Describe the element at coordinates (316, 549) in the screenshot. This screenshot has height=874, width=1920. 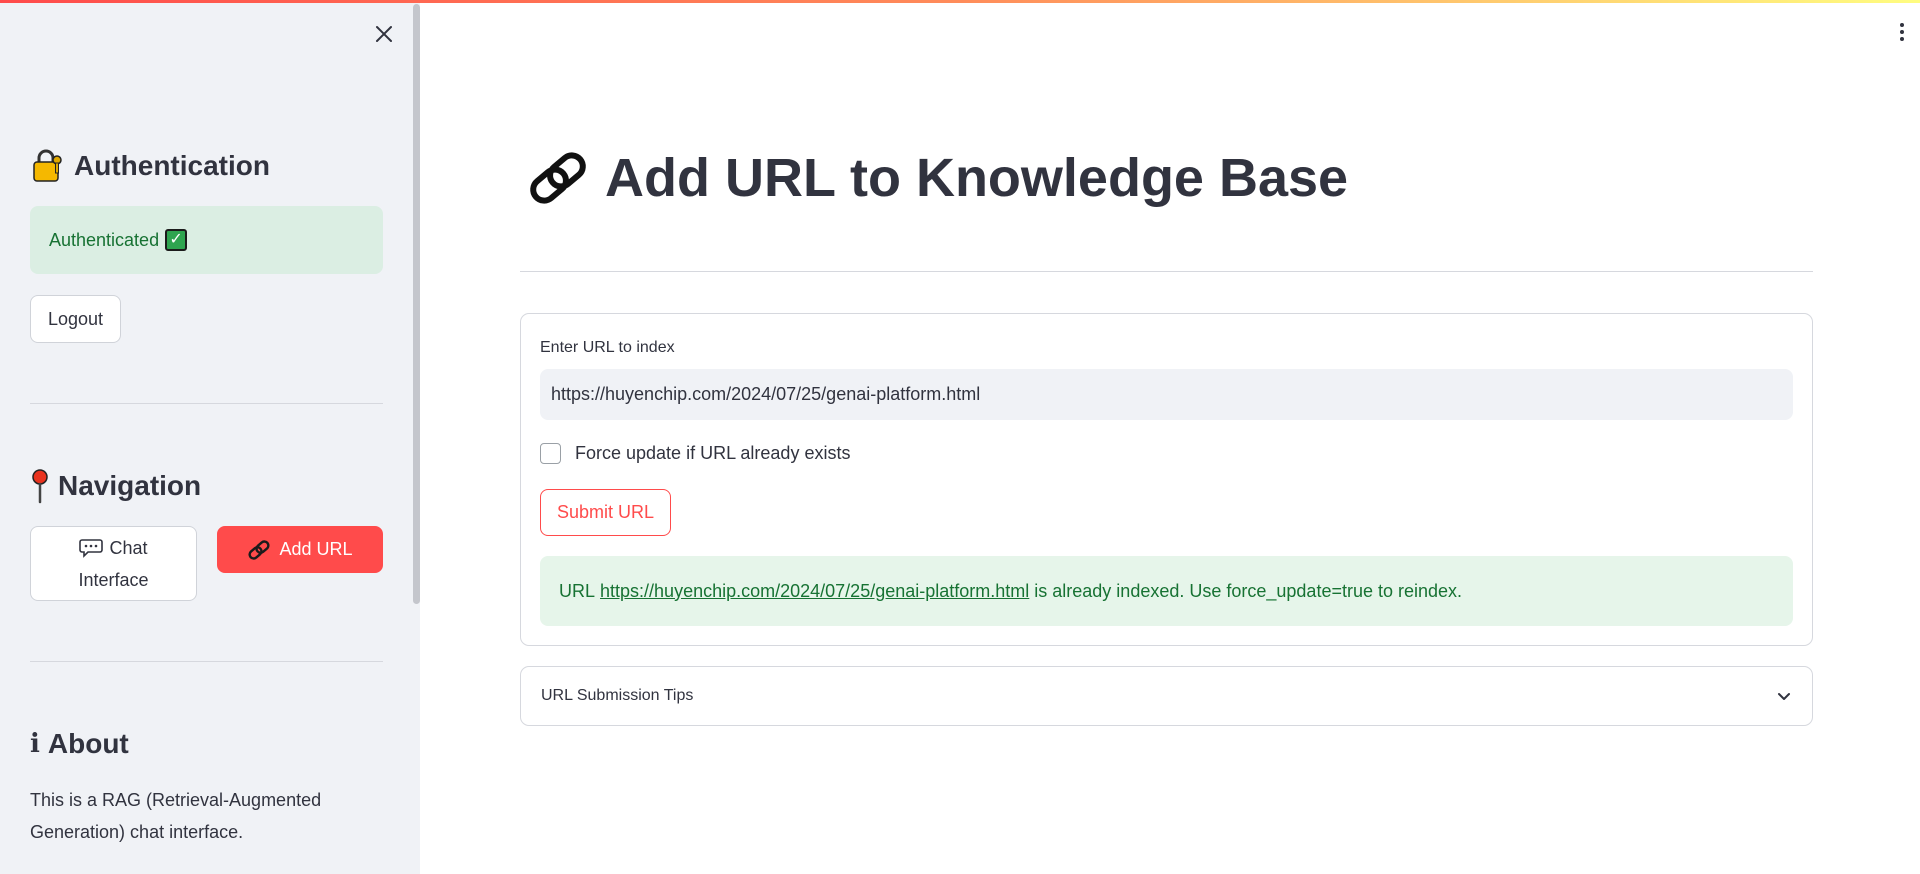
I see `add-url-nav-label: Add URL` at that location.